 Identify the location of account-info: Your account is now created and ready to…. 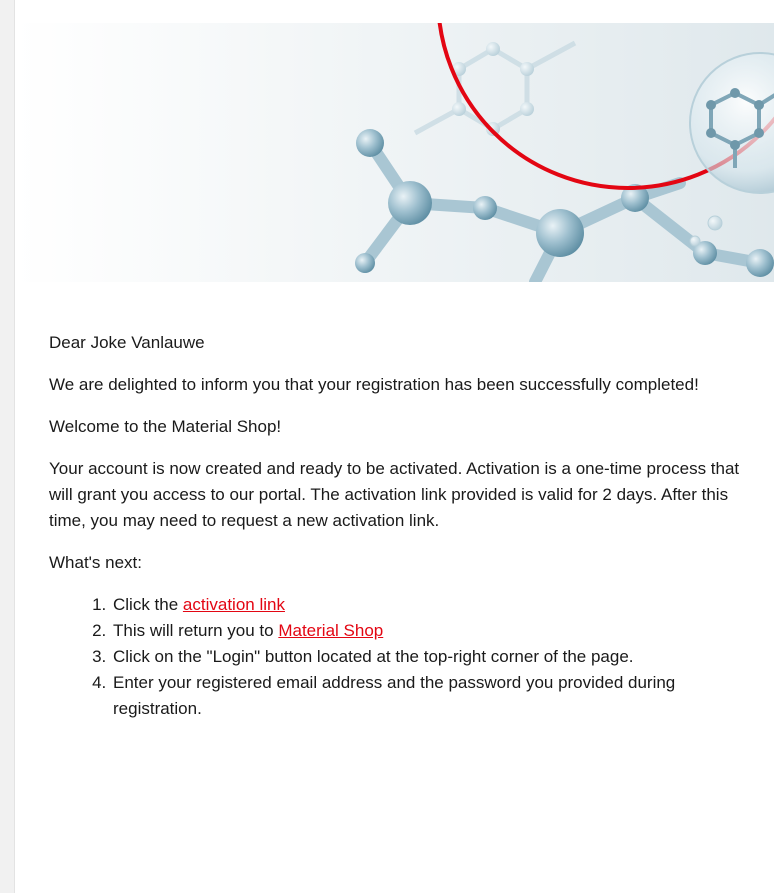
(394, 494).